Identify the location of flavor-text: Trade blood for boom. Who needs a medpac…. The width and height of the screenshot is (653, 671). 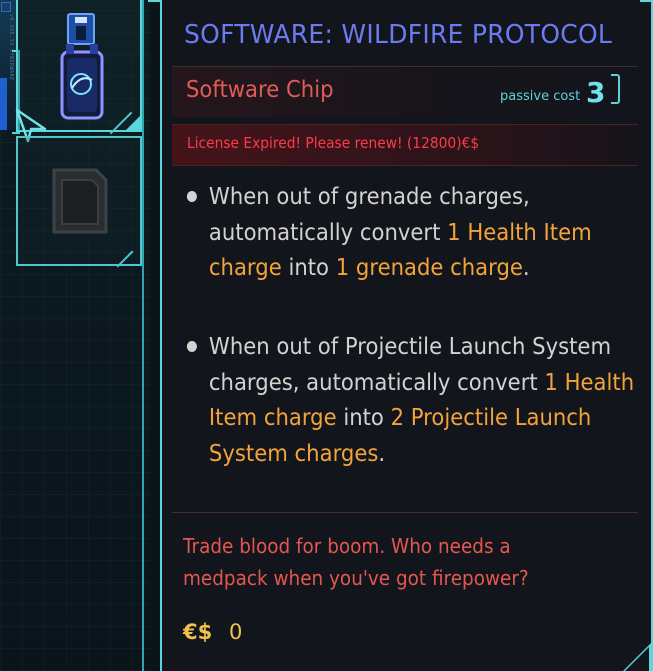
(356, 562).